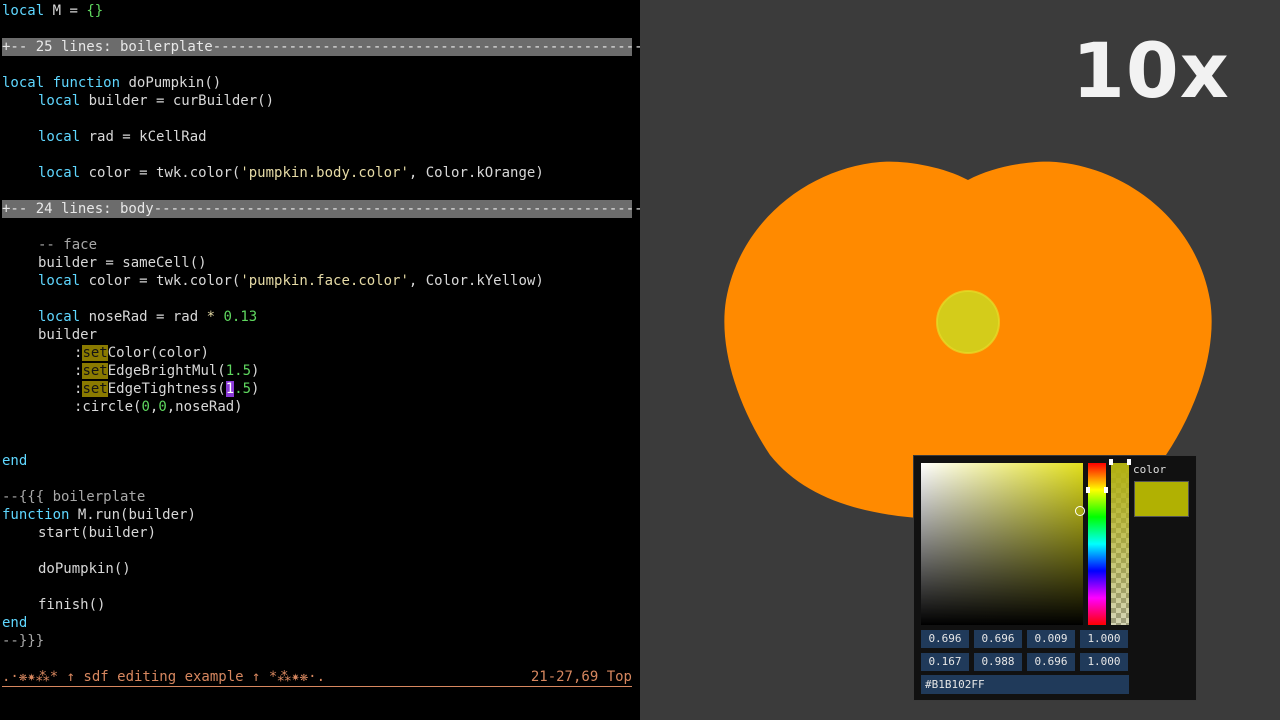 Image resolution: width=1280 pixels, height=720 pixels. Describe the element at coordinates (166, 389) in the screenshot. I see `code-line-cursor: :setEdgeTightness(1.5)` at that location.